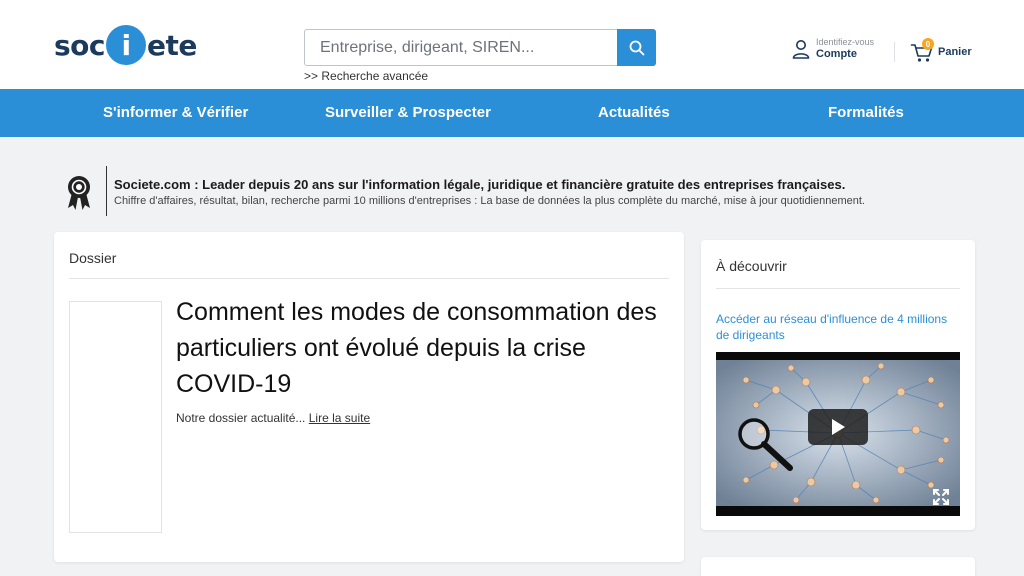 The width and height of the screenshot is (1024, 576). I want to click on cart-button: 0 Panier, so click(941, 51).